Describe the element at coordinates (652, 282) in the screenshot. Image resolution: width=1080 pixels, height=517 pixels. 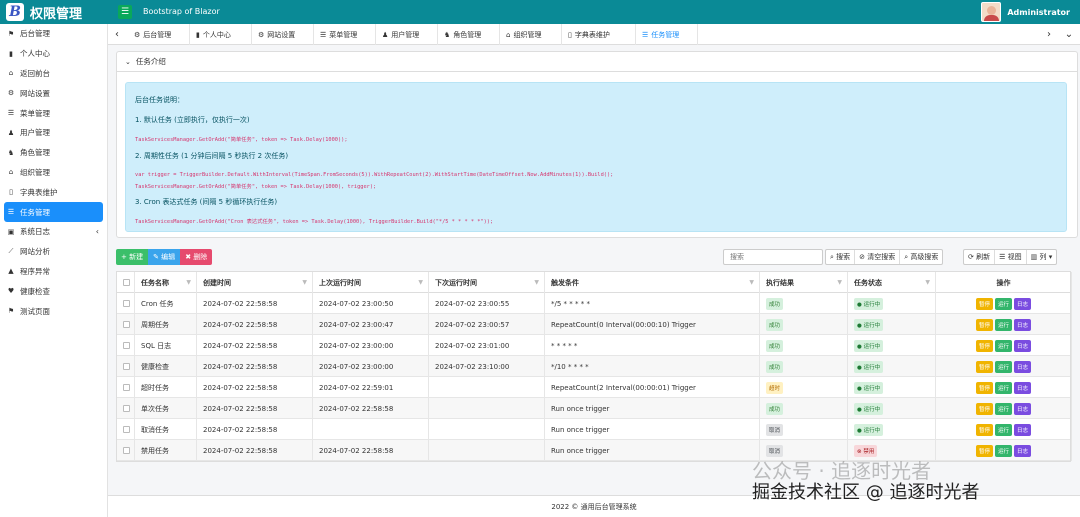
I see `header-cell: 触发条件 ▼` at that location.